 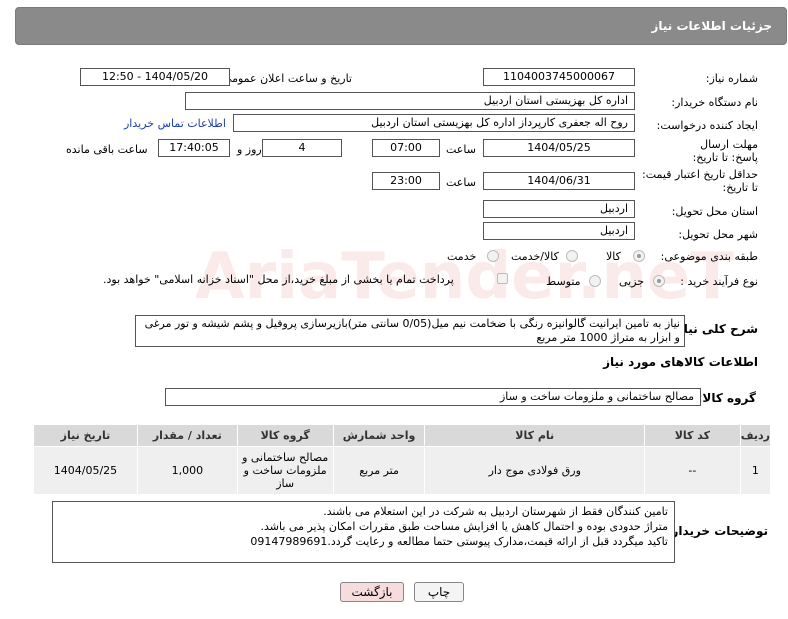 I want to click on category-label: طبقه بندی موضوعی:, so click(x=709, y=256).